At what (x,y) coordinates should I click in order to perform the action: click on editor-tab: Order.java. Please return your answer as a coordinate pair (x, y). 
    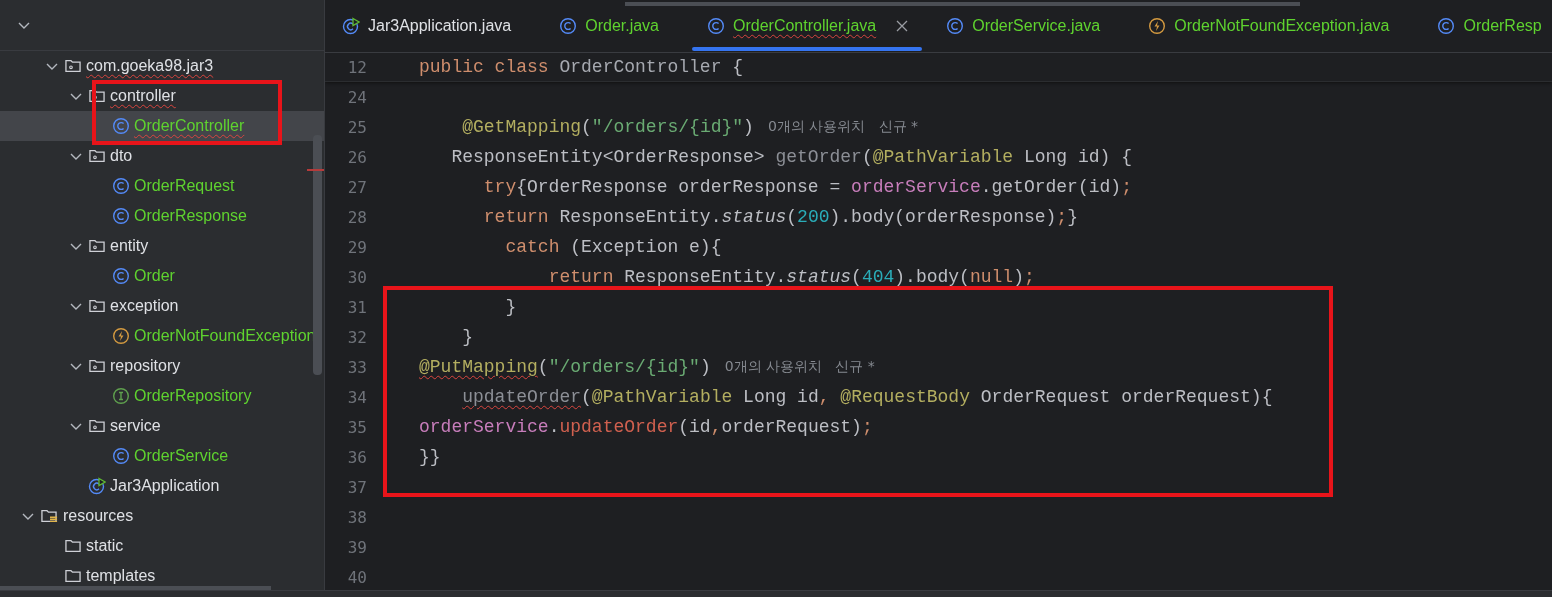
    Looking at the image, I should click on (621, 26).